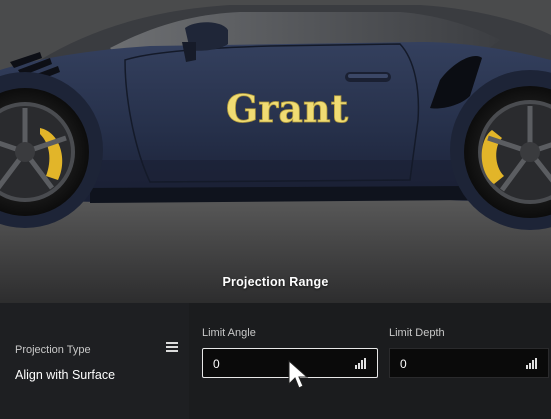 Image resolution: width=551 pixels, height=419 pixels. Describe the element at coordinates (403, 364) in the screenshot. I see `limit-depth-value: 0` at that location.